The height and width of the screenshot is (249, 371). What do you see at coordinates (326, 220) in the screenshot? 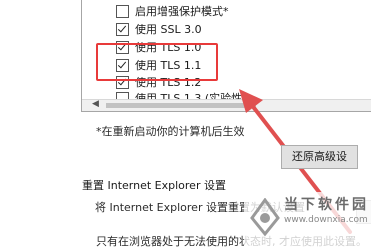
I see `watermark-url: www.downxia.com` at bounding box center [326, 220].